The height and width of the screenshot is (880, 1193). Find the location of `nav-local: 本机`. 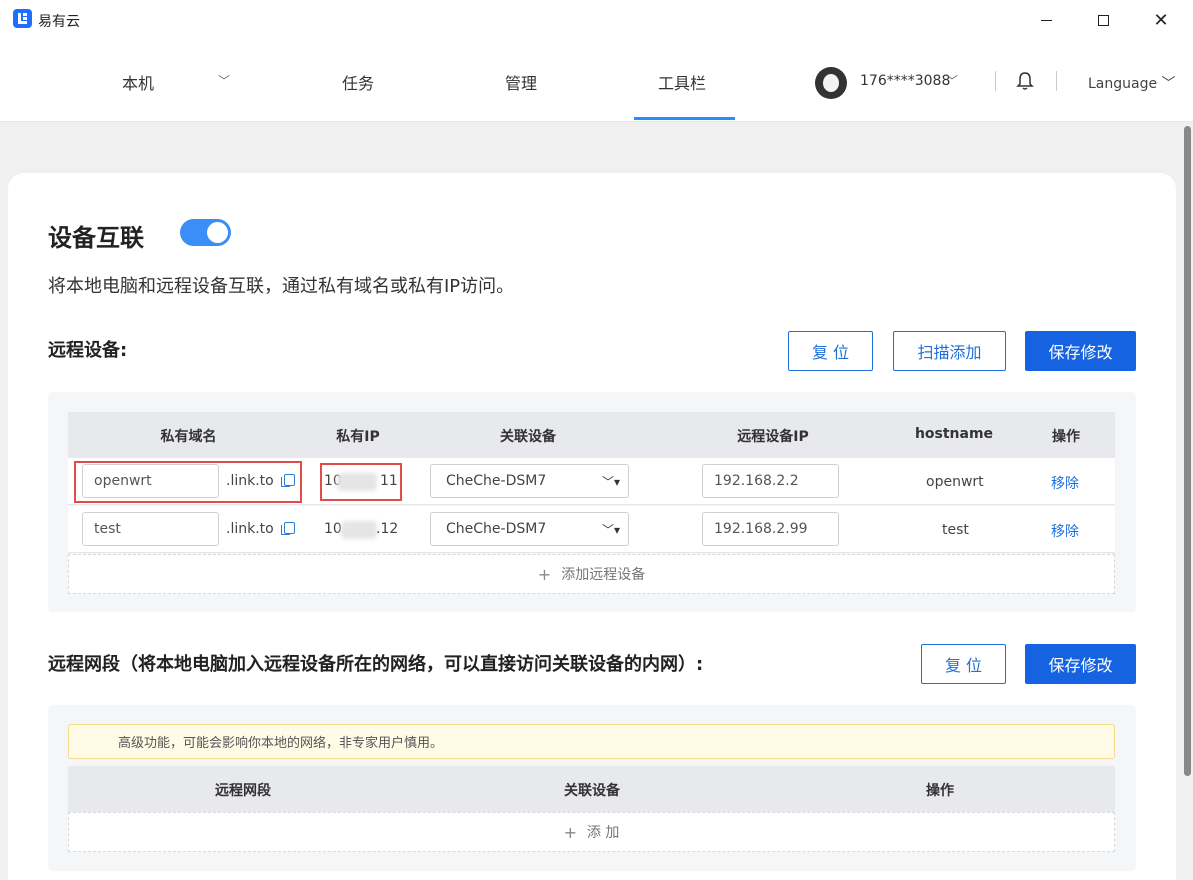

nav-local: 本机 is located at coordinates (138, 82).